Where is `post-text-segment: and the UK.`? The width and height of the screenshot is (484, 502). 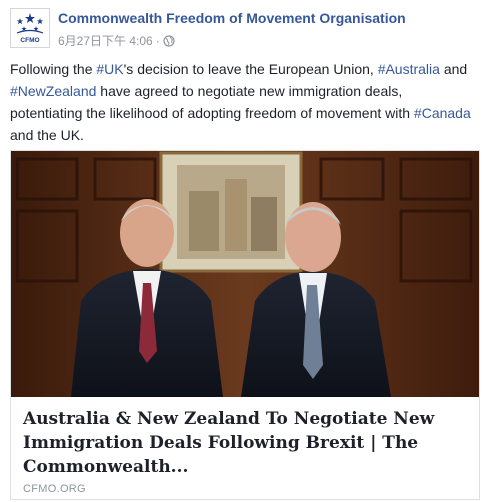 post-text-segment: and the UK. is located at coordinates (47, 135).